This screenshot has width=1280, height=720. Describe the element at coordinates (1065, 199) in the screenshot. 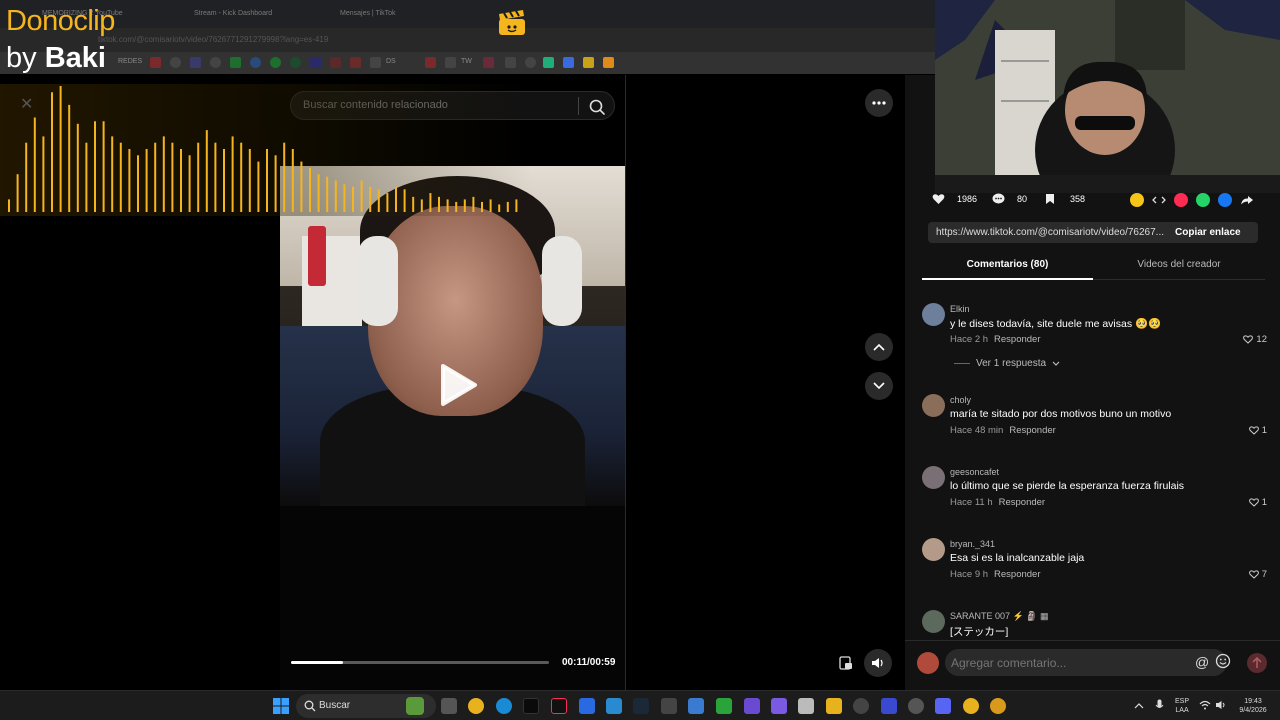

I see `saves-stat: 358` at that location.